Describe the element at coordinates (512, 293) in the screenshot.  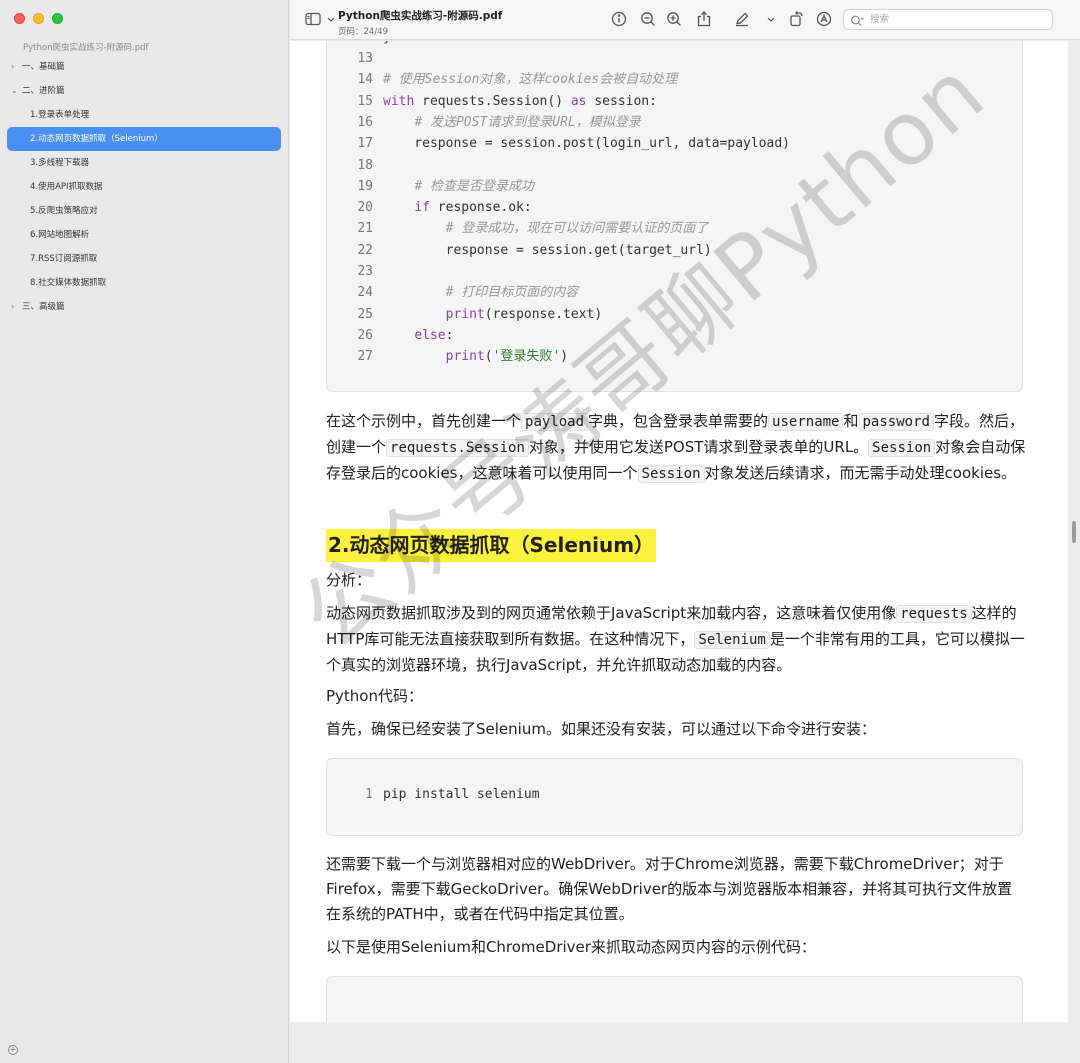
I see `code-text: # 打印目标页面的内容` at that location.